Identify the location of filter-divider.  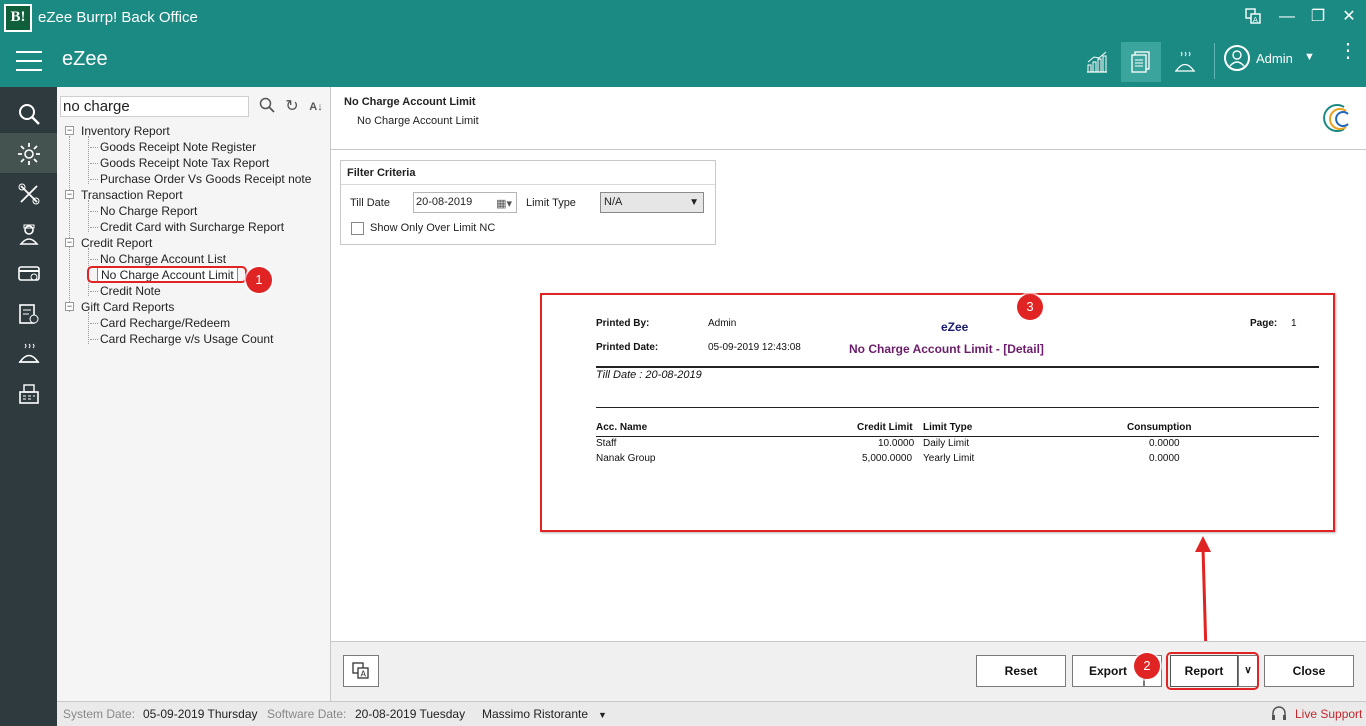
(528, 184).